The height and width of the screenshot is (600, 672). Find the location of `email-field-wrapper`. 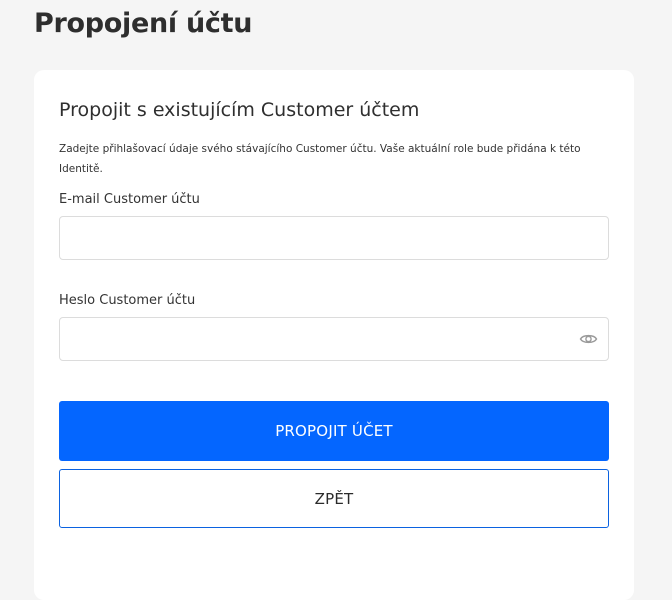

email-field-wrapper is located at coordinates (334, 238).